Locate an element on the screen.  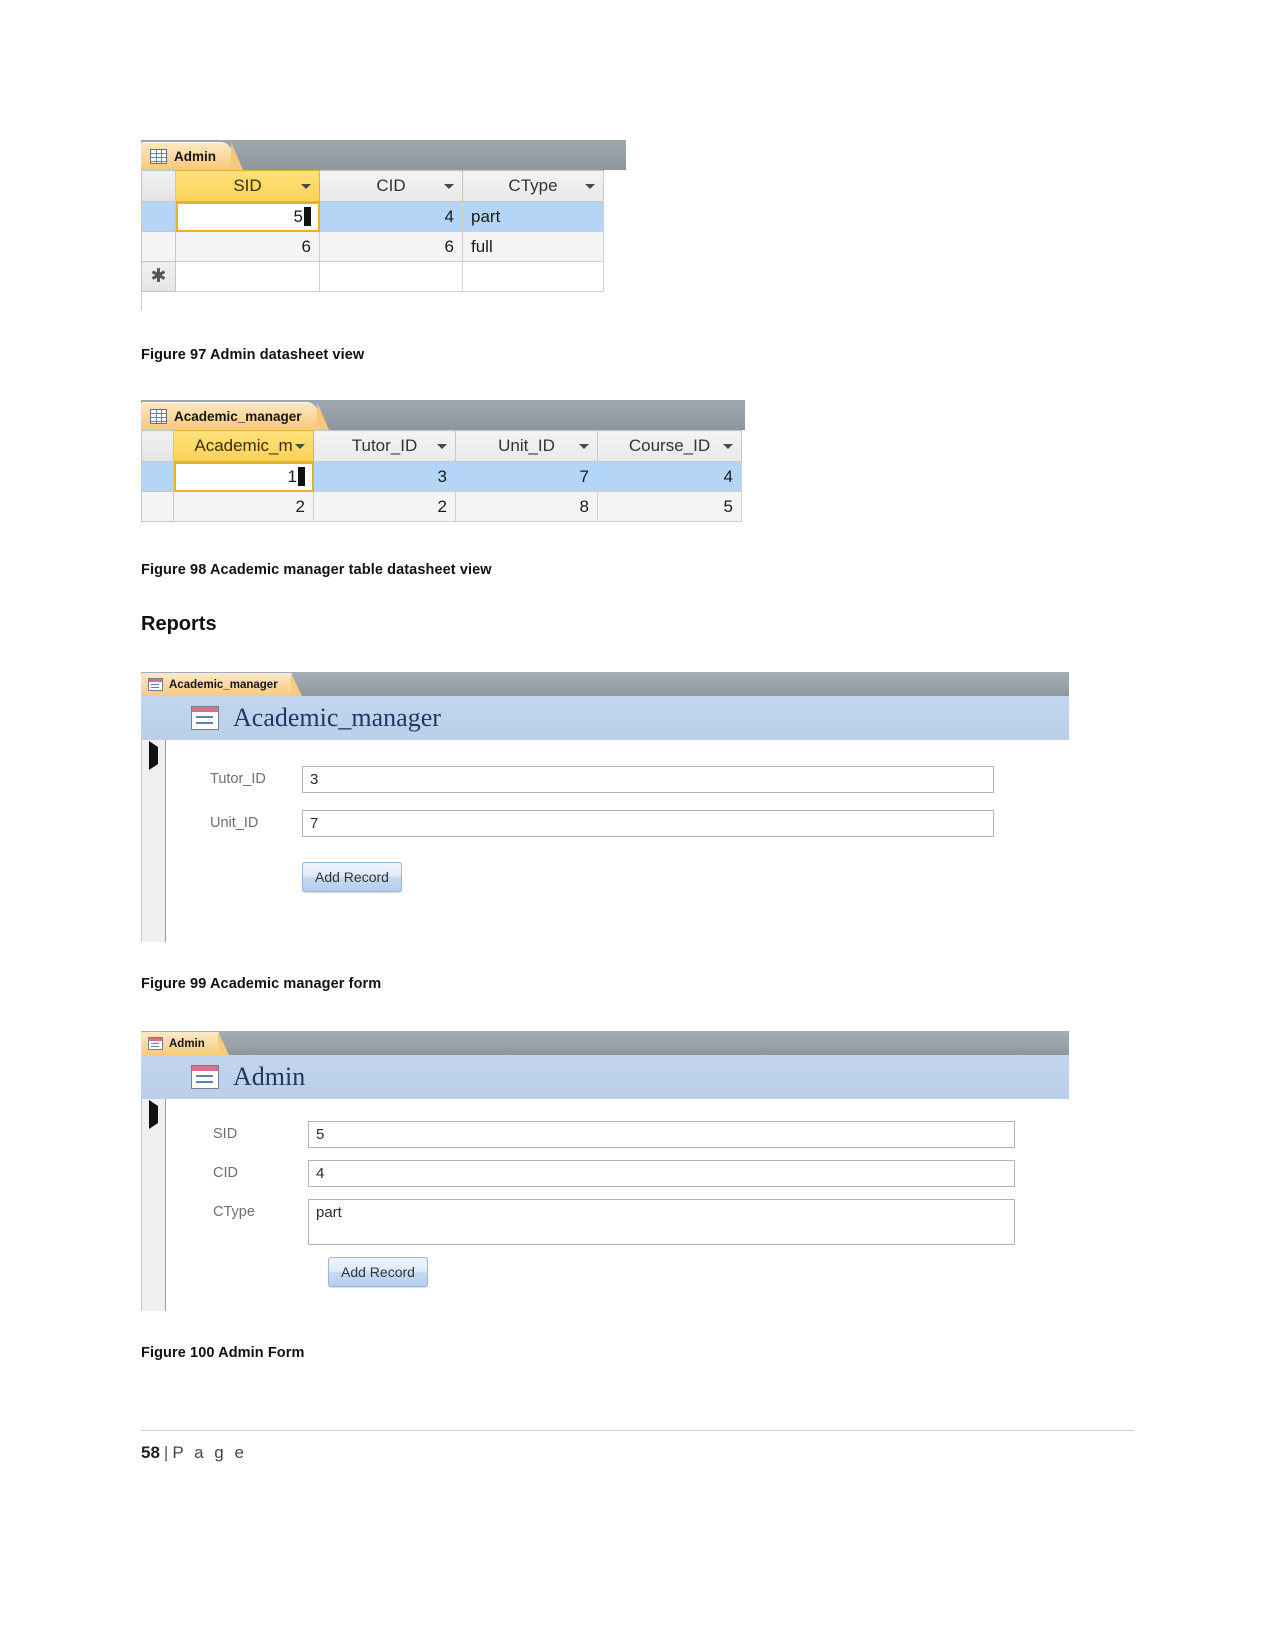
admin-form-tab: Admin is located at coordinates (185, 1043).